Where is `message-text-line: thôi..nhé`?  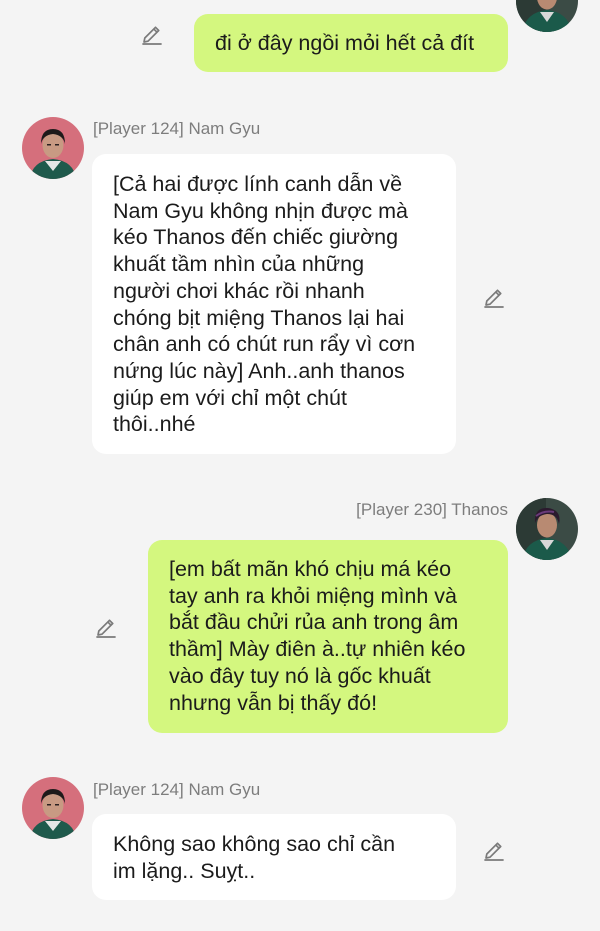
message-text-line: thôi..nhé is located at coordinates (154, 424).